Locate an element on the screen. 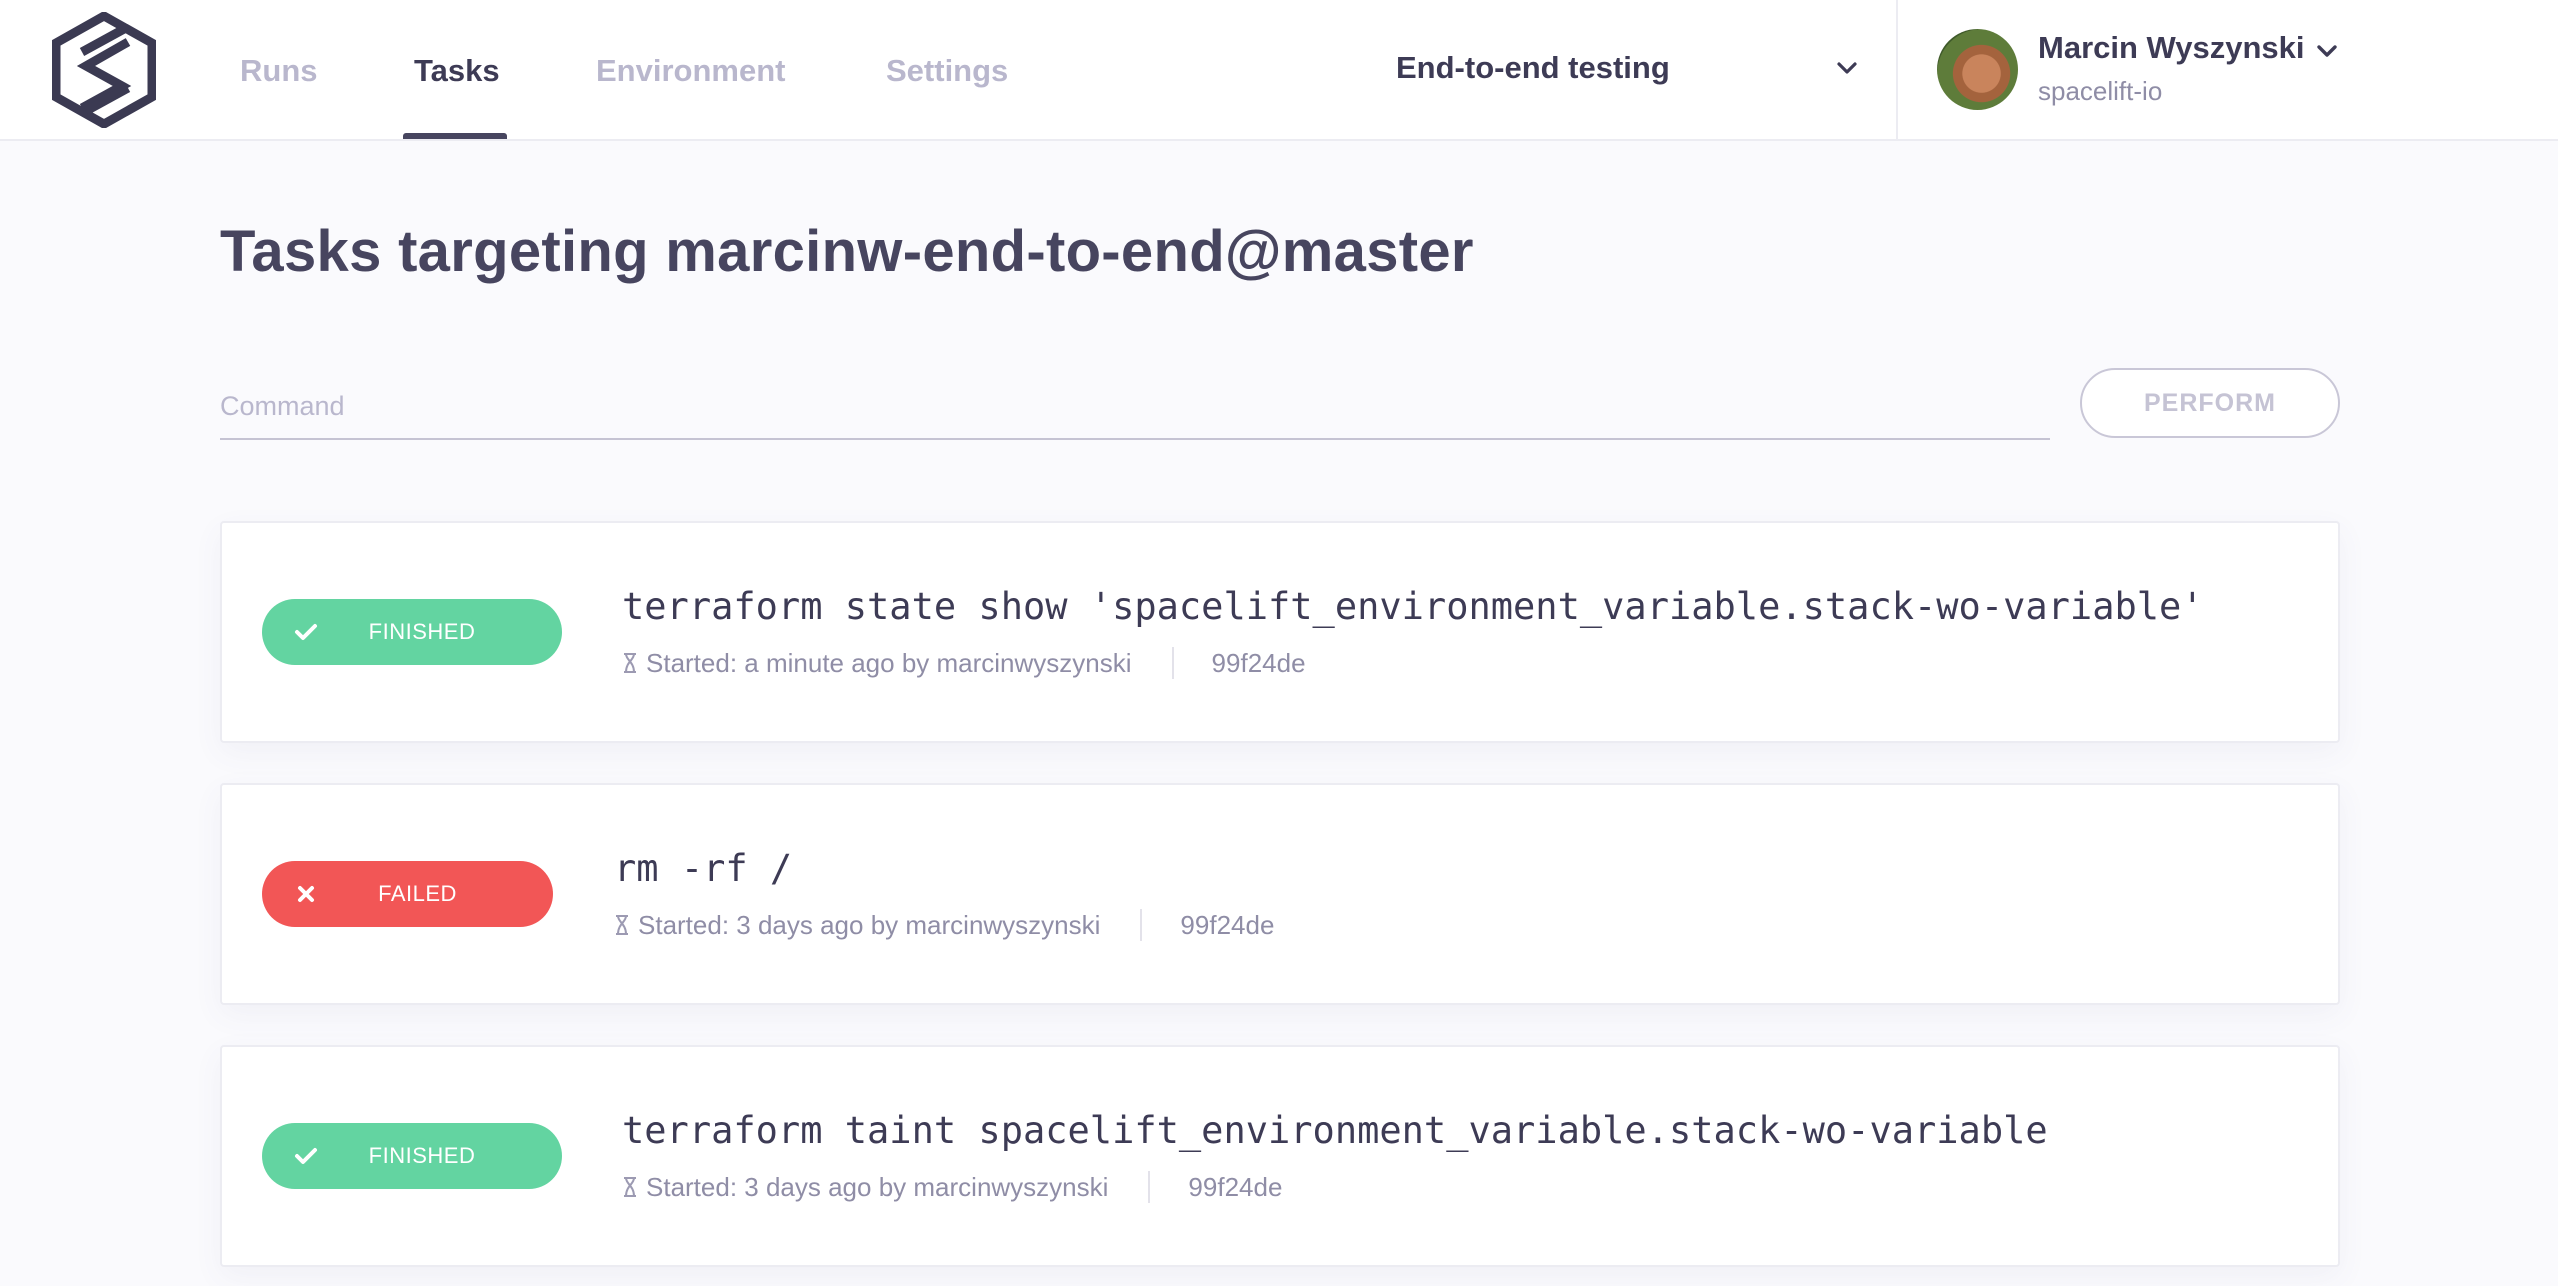 Image resolution: width=2558 pixels, height=1286 pixels. status-label: FAILED is located at coordinates (417, 893).